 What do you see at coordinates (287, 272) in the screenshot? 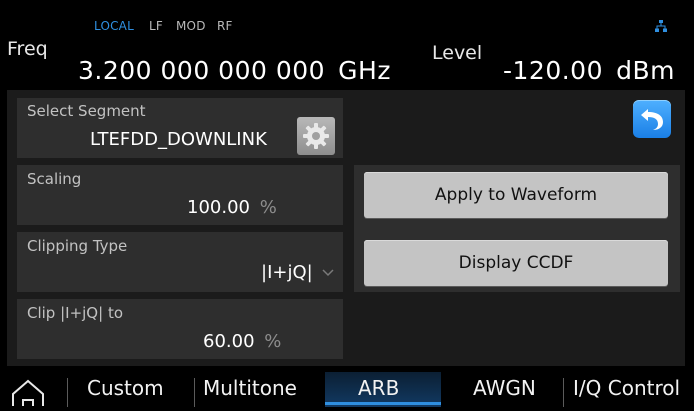
I see `clipping-type-value: |I+jQ|` at bounding box center [287, 272].